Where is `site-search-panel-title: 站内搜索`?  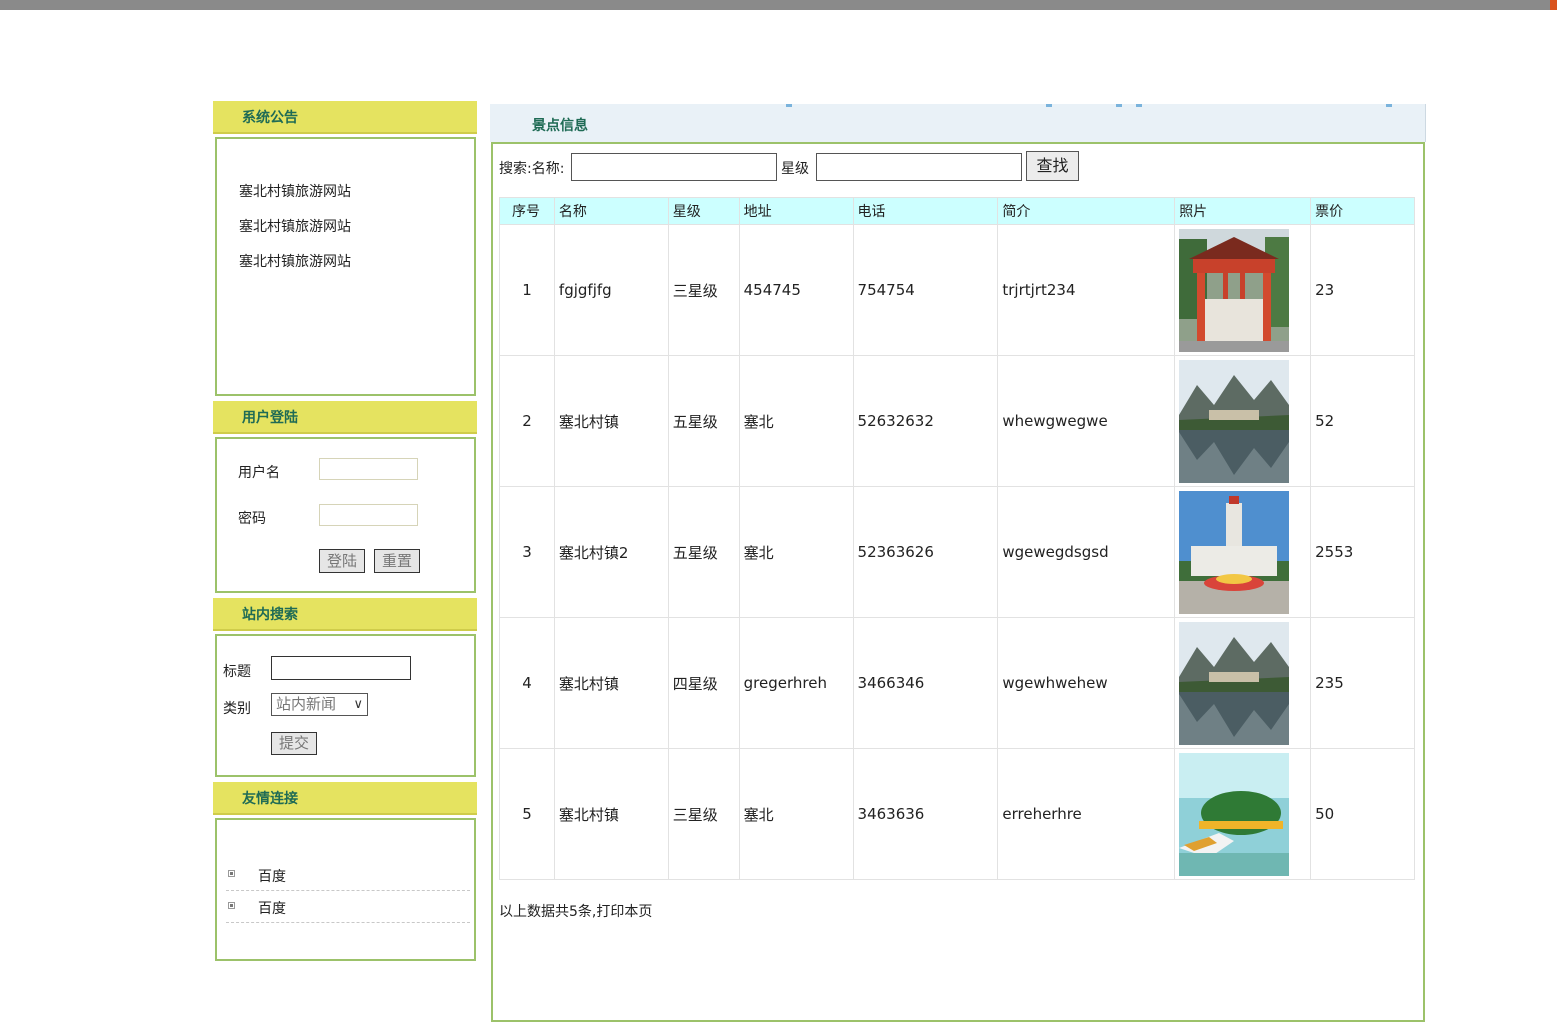
site-search-panel-title: 站内搜索 is located at coordinates (270, 615).